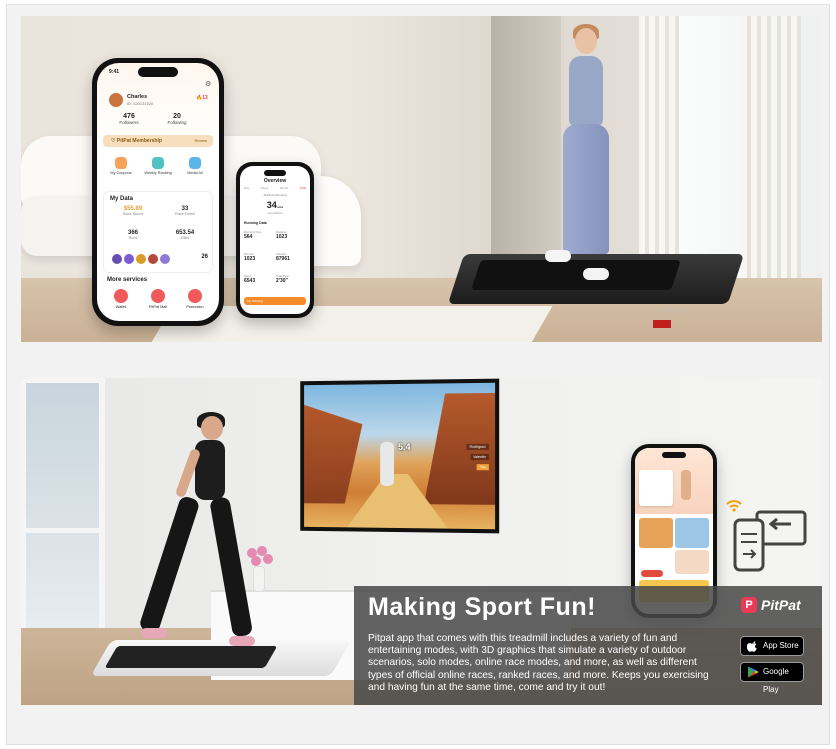 The image size is (836, 749). Describe the element at coordinates (771, 542) in the screenshot. I see `device-sync-icon` at that location.